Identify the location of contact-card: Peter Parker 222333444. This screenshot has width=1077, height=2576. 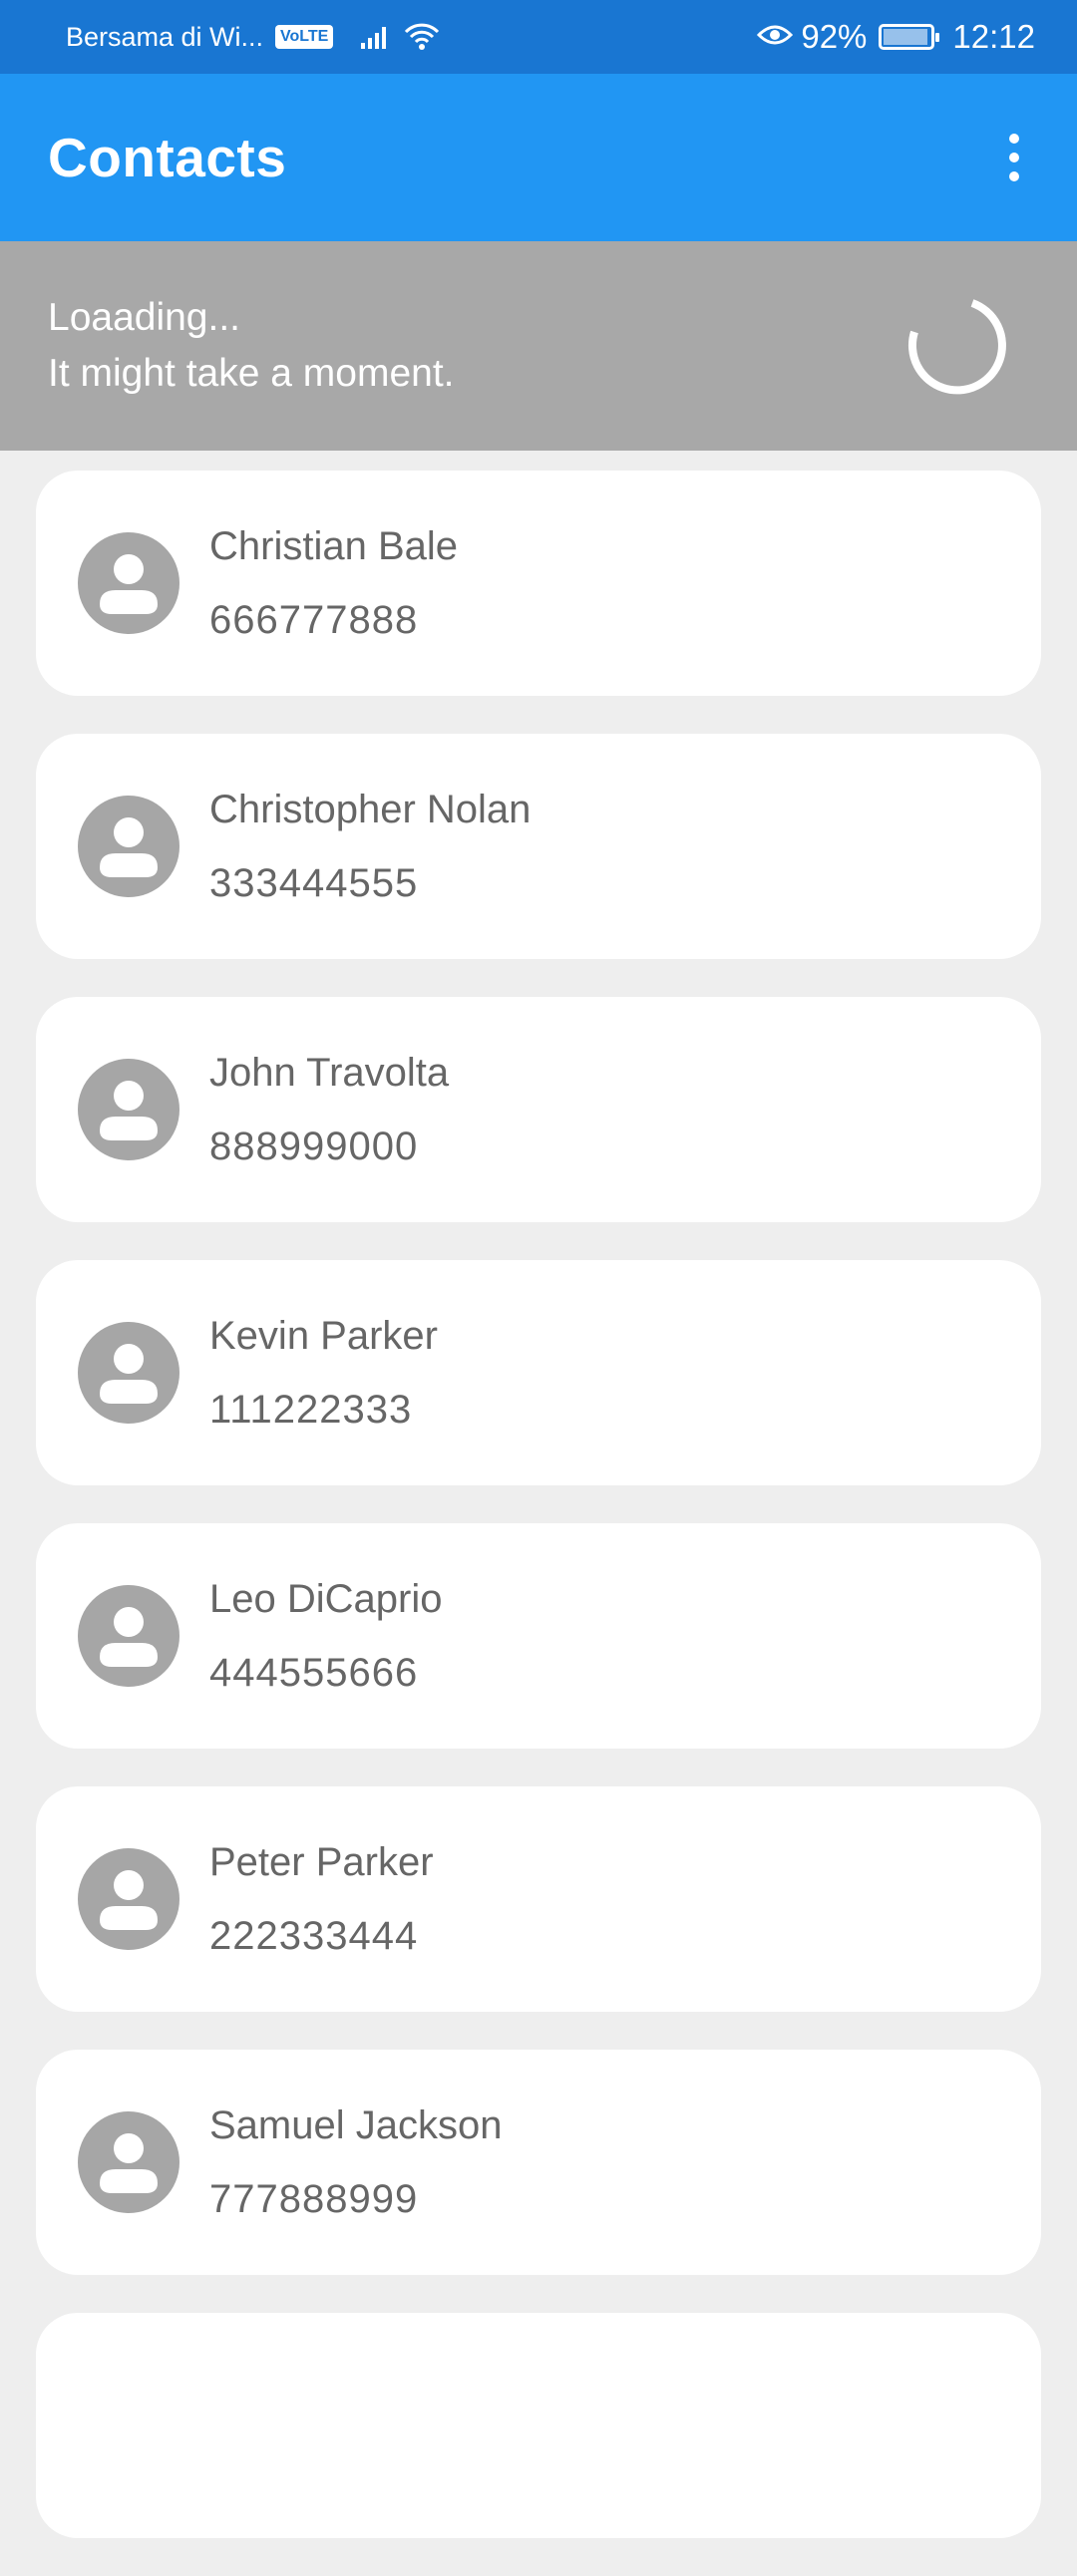
(538, 1899).